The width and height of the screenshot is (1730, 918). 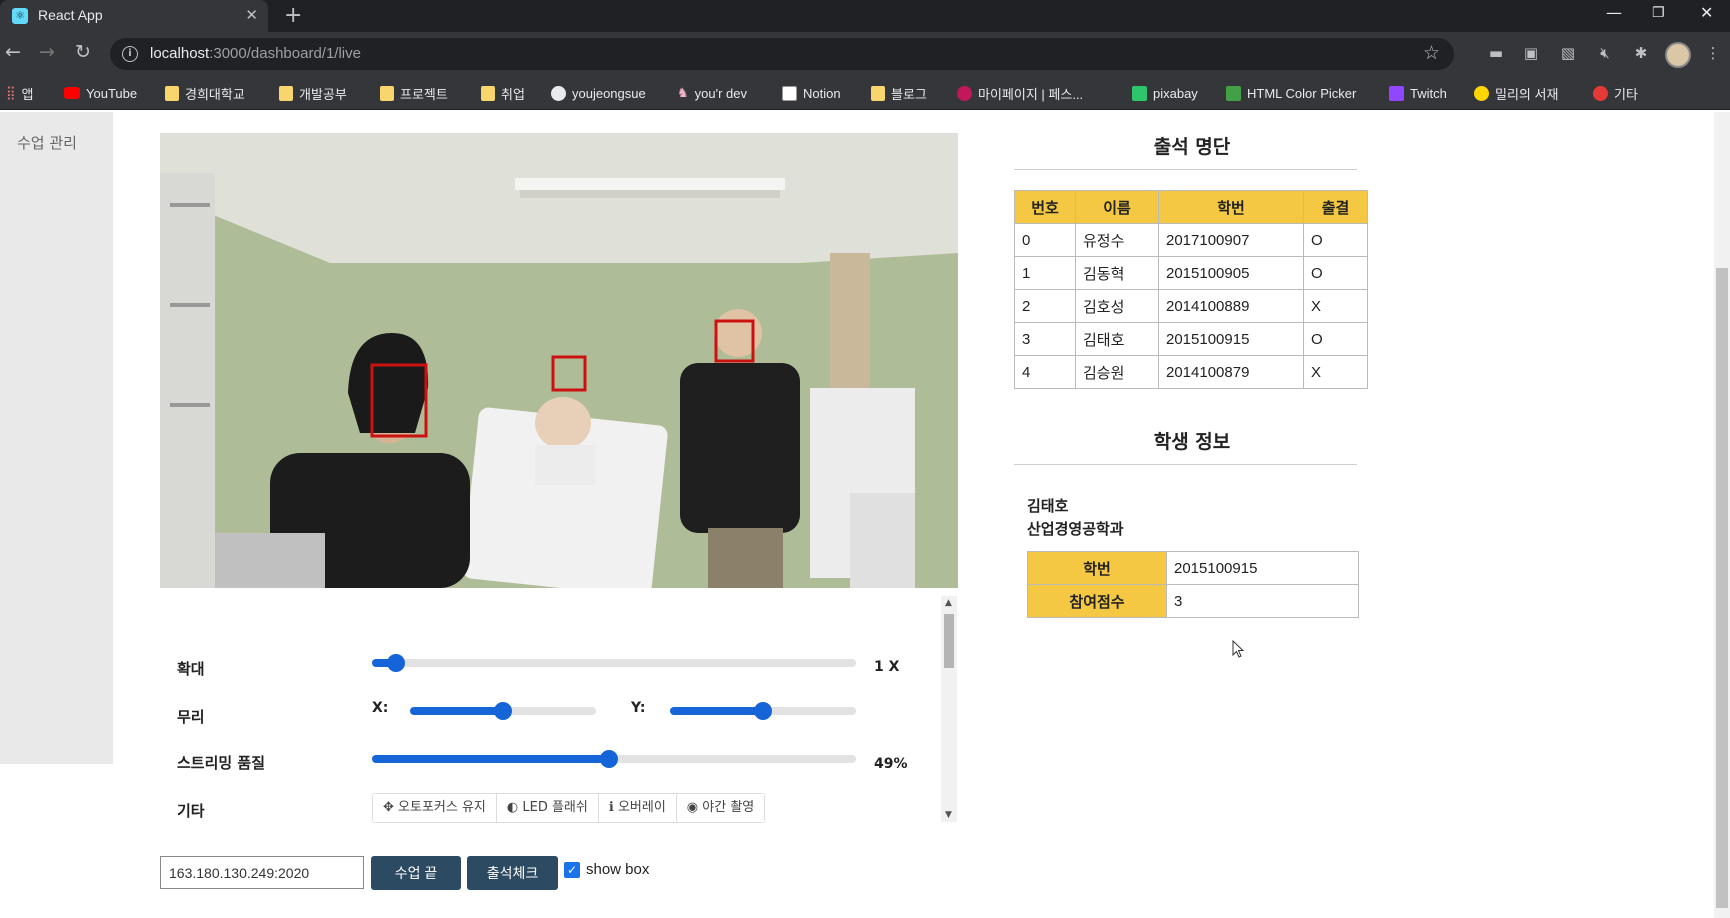 What do you see at coordinates (1192, 442) in the screenshot?
I see `student-info-title: 학생 정보` at bounding box center [1192, 442].